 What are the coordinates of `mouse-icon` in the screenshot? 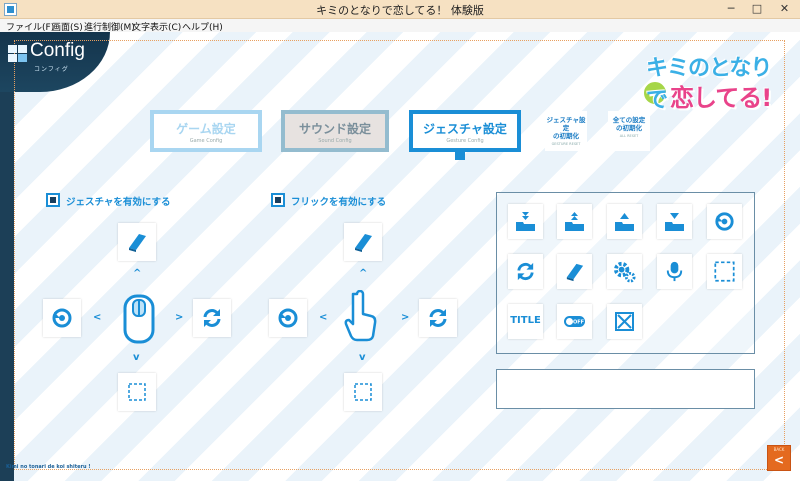 It's located at (139, 319).